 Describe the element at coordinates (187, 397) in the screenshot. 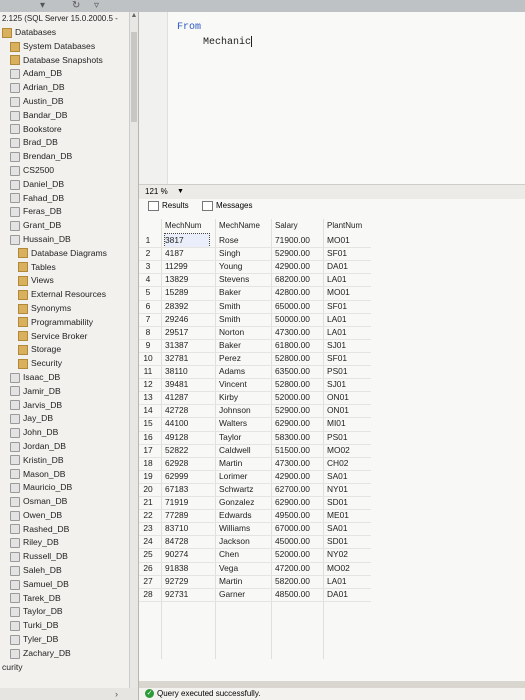

I see `cell-mechnum: 41287` at that location.